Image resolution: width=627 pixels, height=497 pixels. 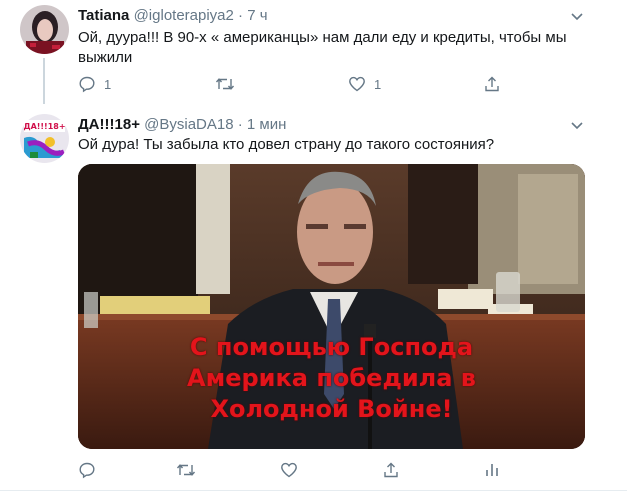 What do you see at coordinates (103, 15) in the screenshot?
I see `display-name: Tatiana` at bounding box center [103, 15].